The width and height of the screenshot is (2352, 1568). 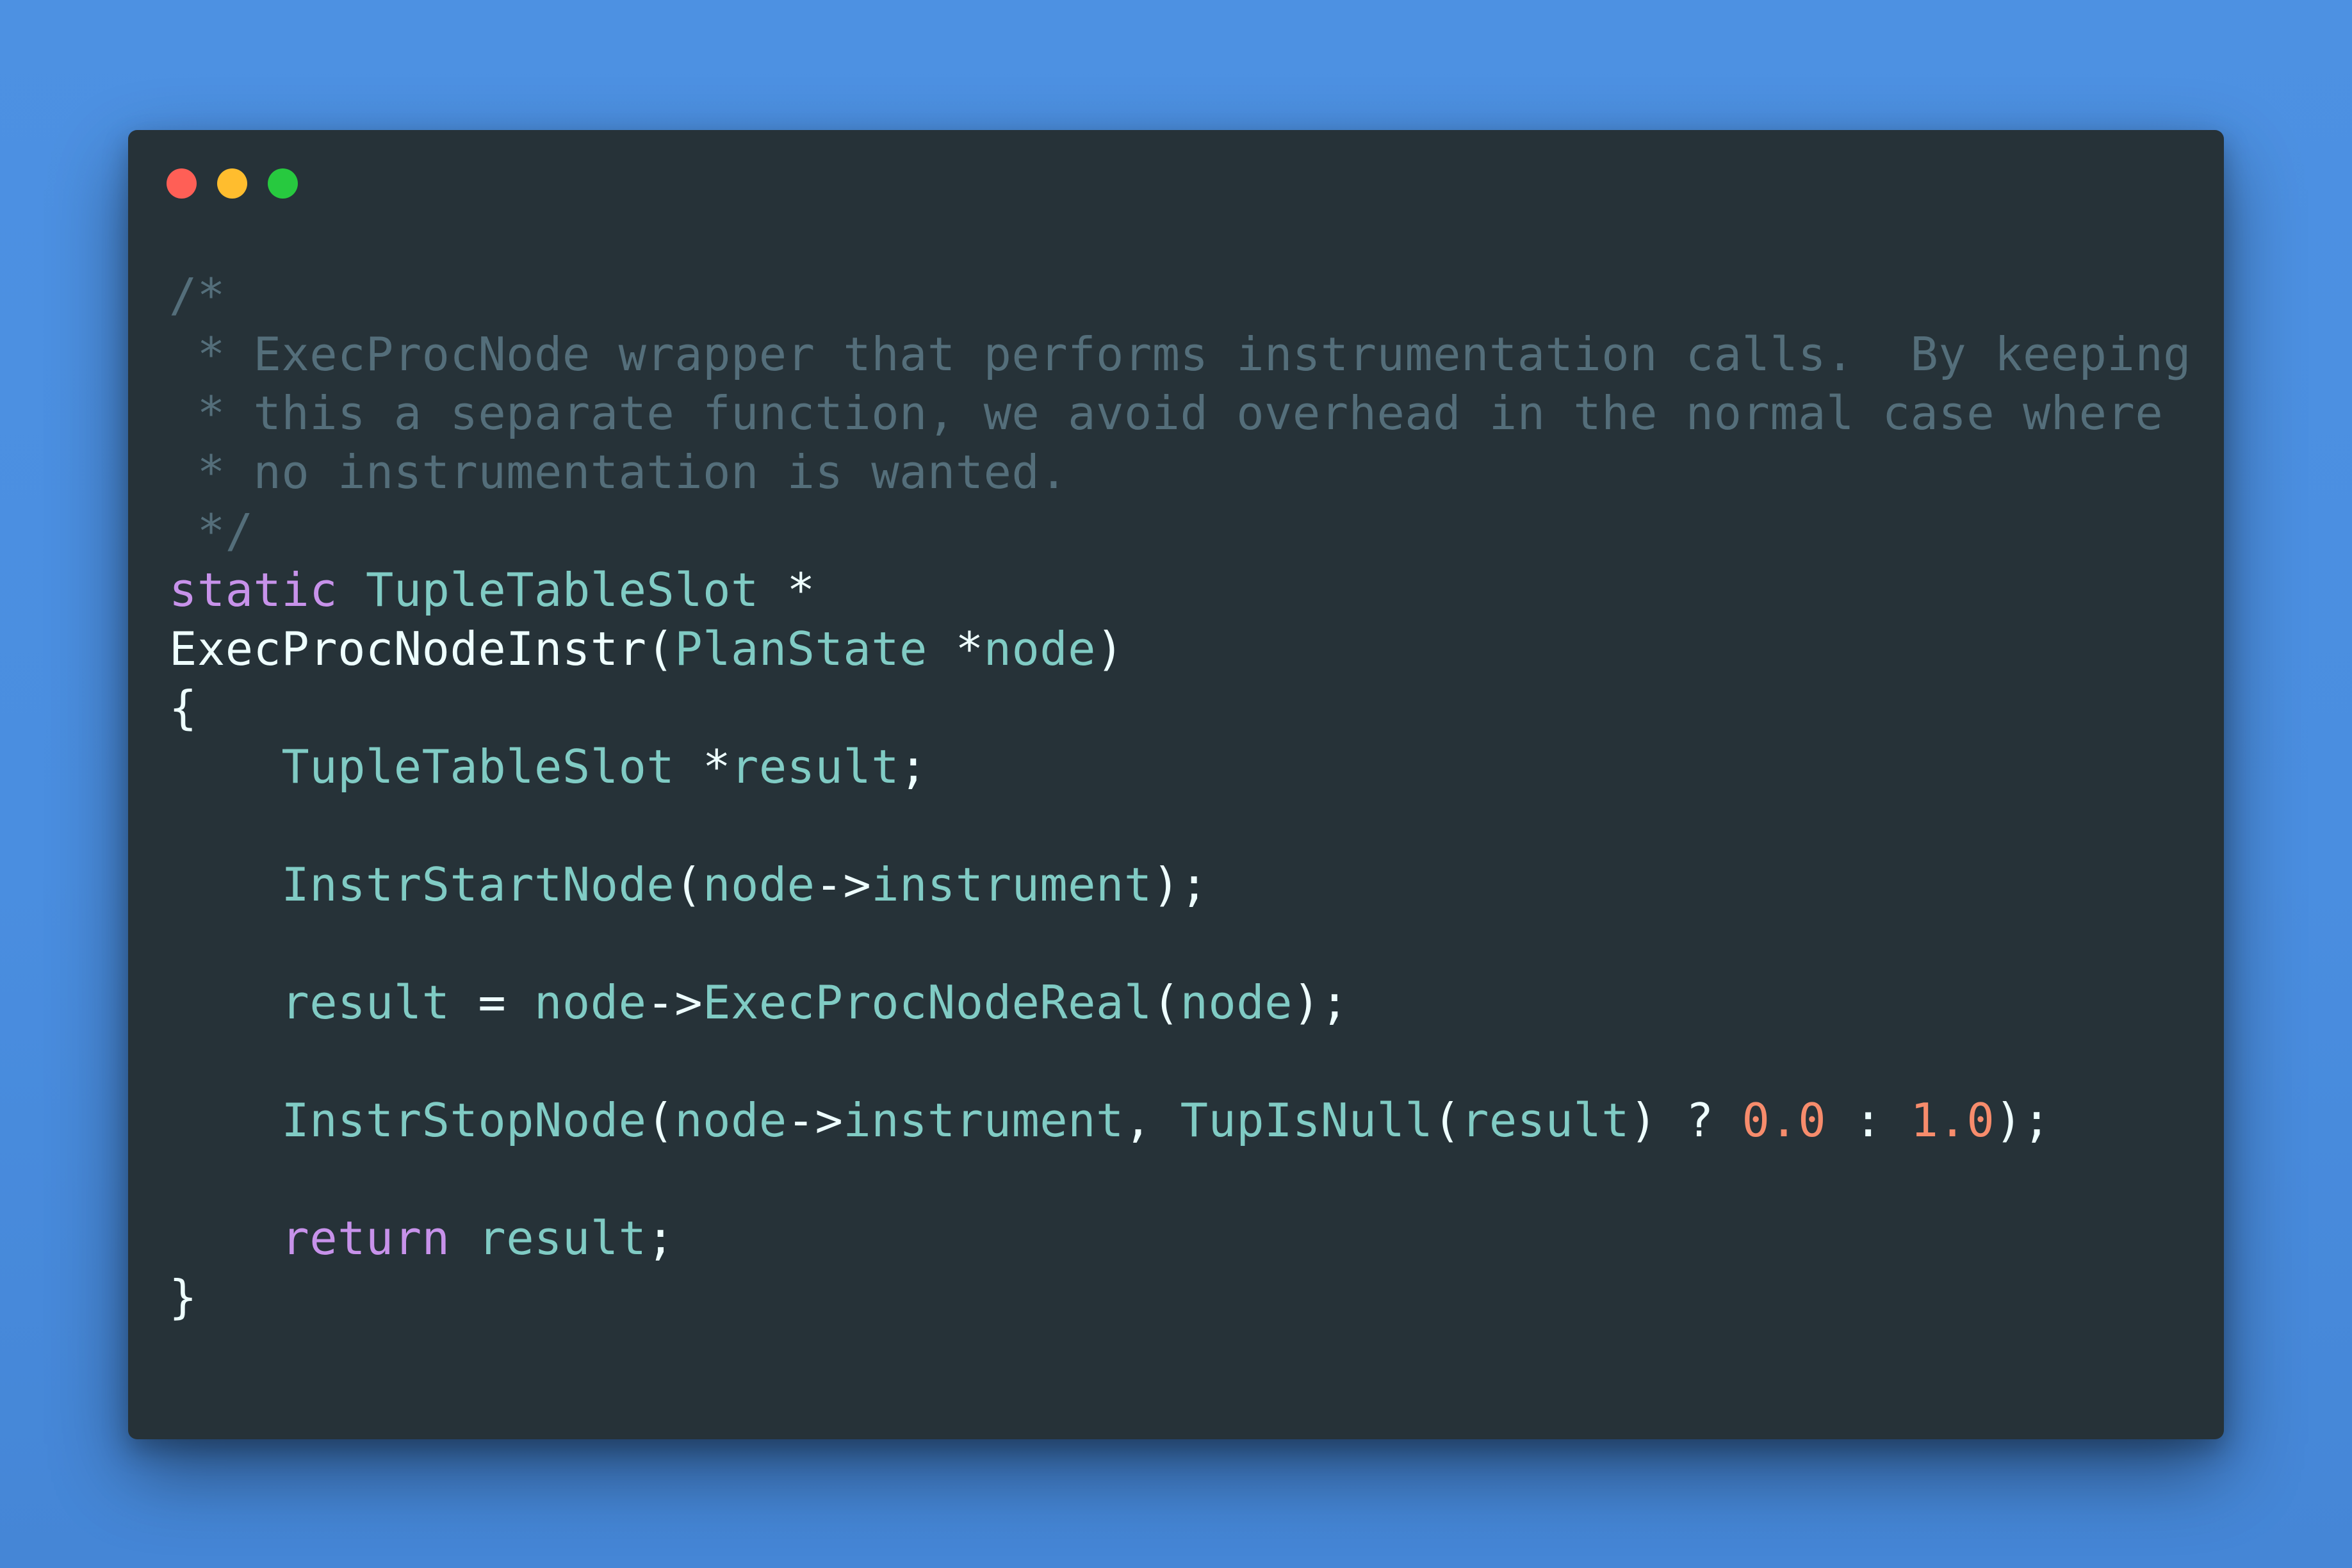 I want to click on code-token: =, so click(x=492, y=1002).